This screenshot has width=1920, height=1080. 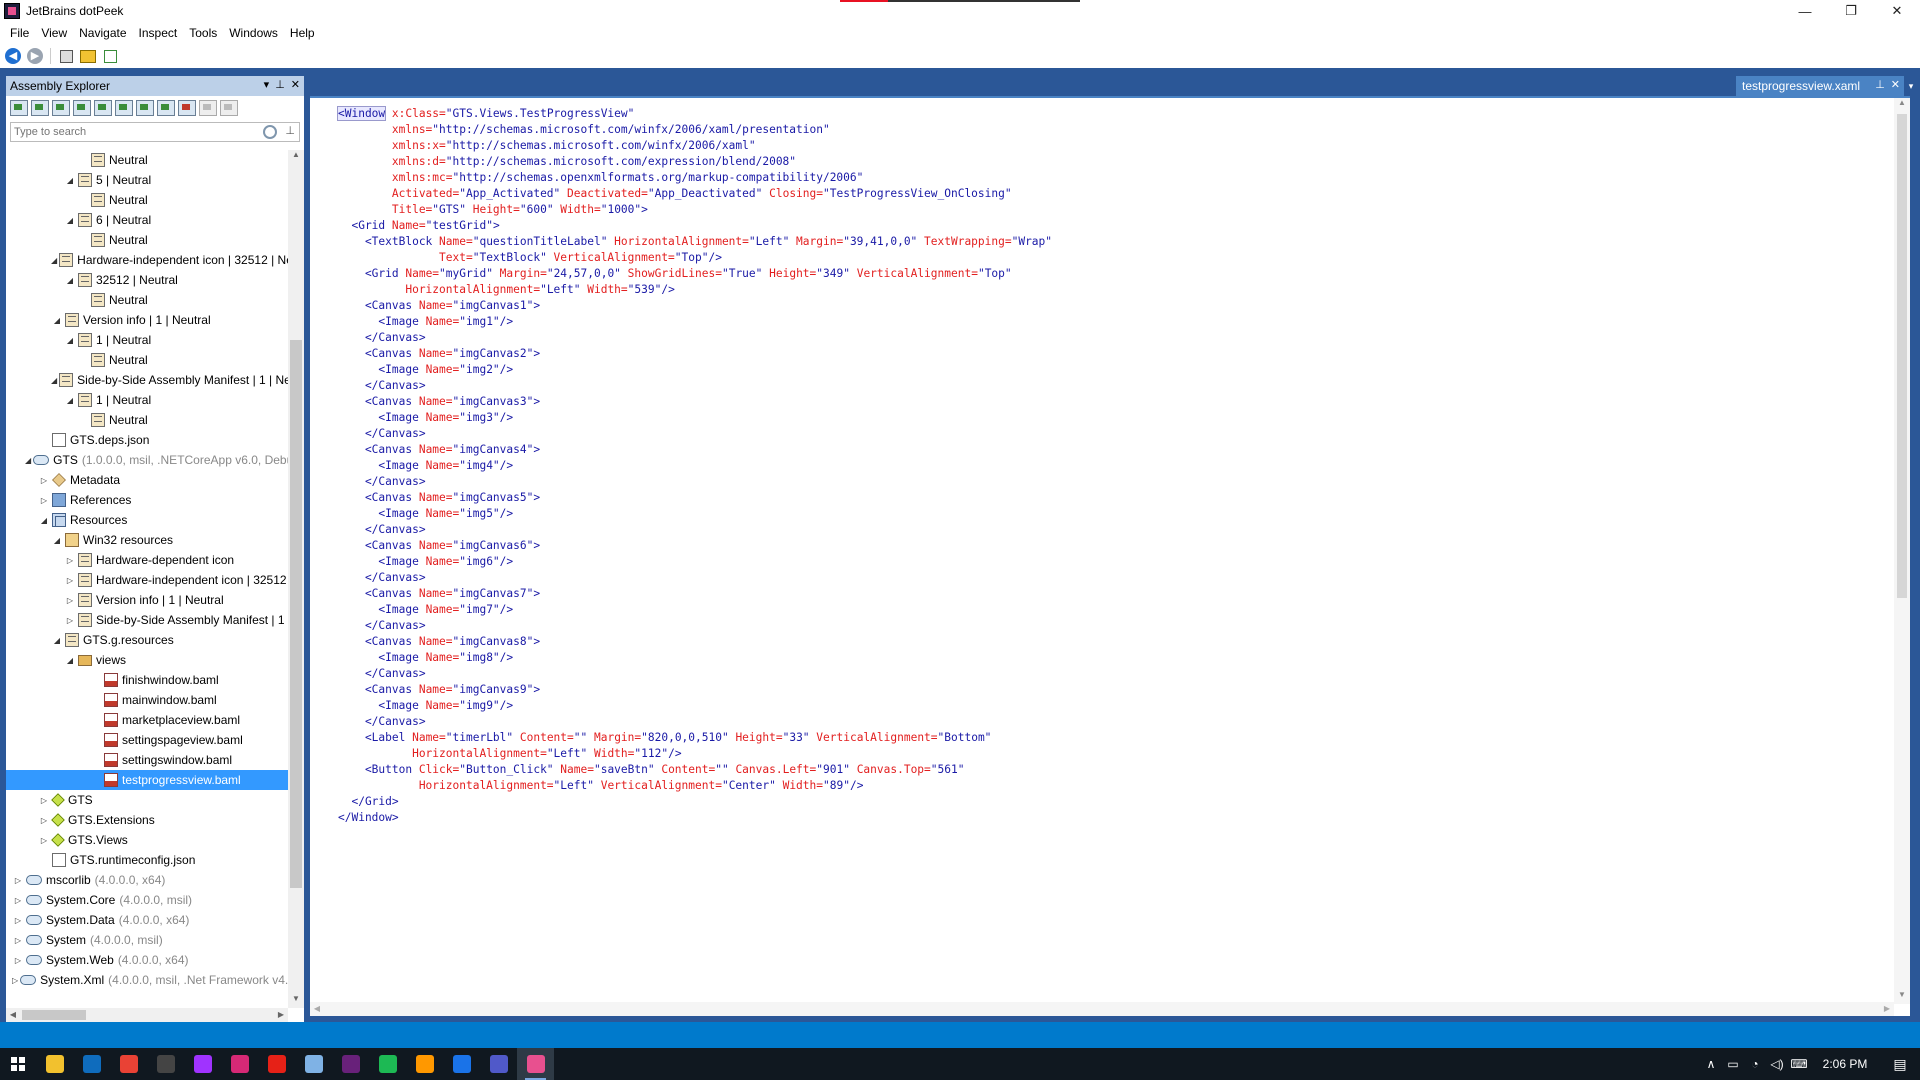 I want to click on editor-scroll-left-icon: ◀, so click(x=317, y=1009).